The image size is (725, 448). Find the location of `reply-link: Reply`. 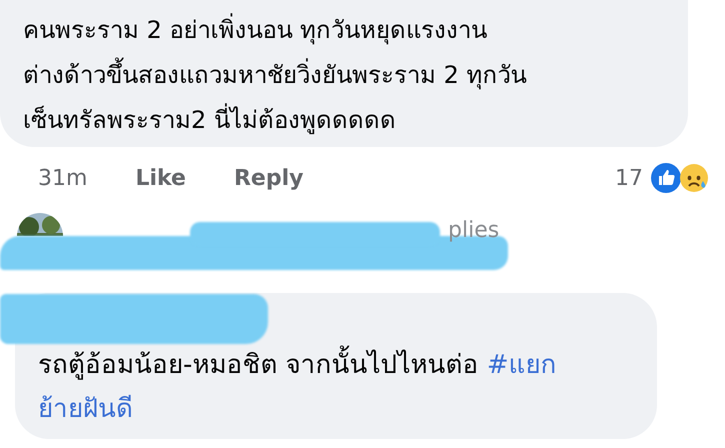

reply-link: Reply is located at coordinates (269, 178).